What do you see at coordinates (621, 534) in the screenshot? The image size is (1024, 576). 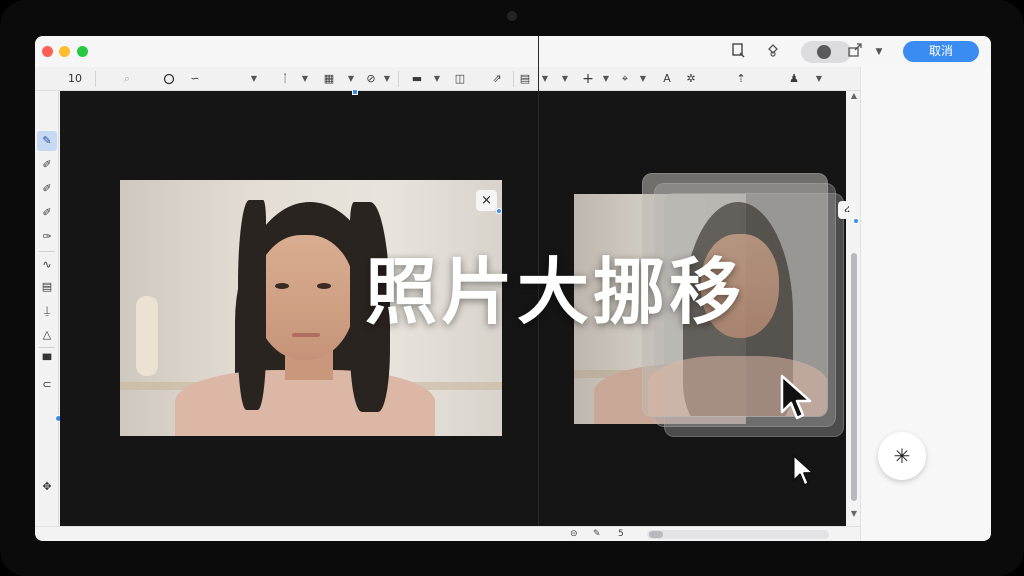 I see `page-number: 5` at bounding box center [621, 534].